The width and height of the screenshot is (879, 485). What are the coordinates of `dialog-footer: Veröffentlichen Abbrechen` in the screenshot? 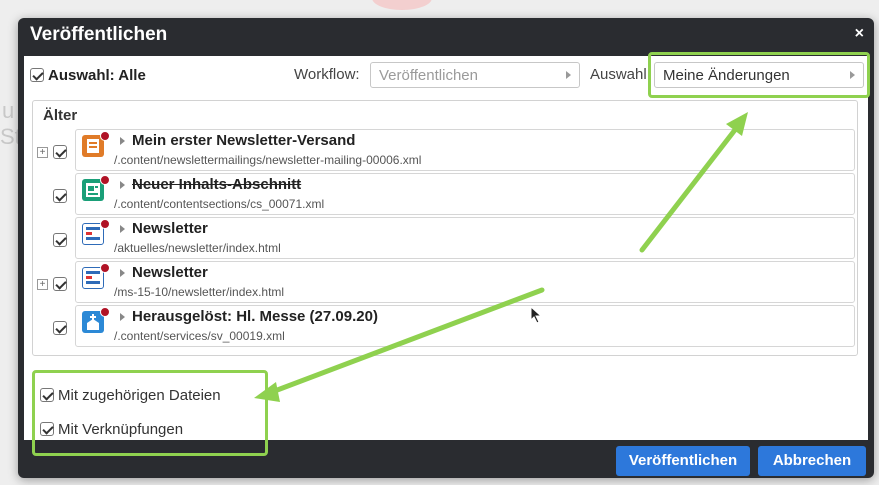 It's located at (446, 459).